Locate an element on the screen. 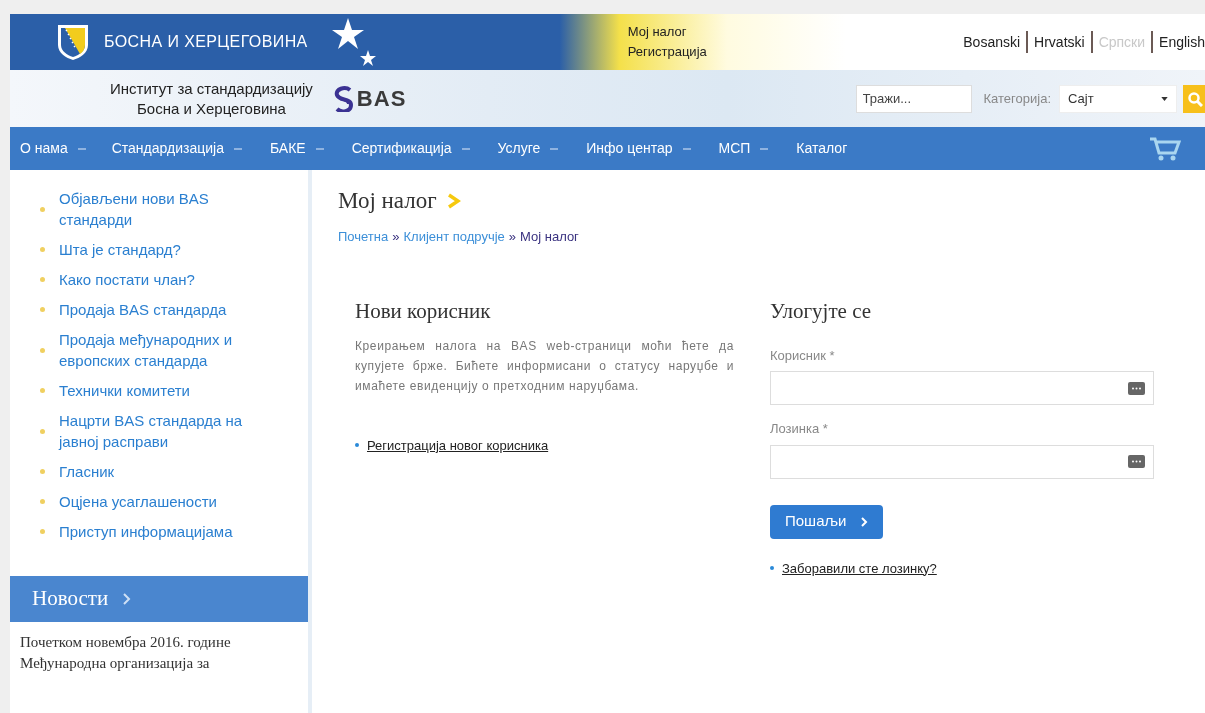 This screenshot has width=1205, height=713. sidebar-link: Продаја BAS стандарда is located at coordinates (143, 309).